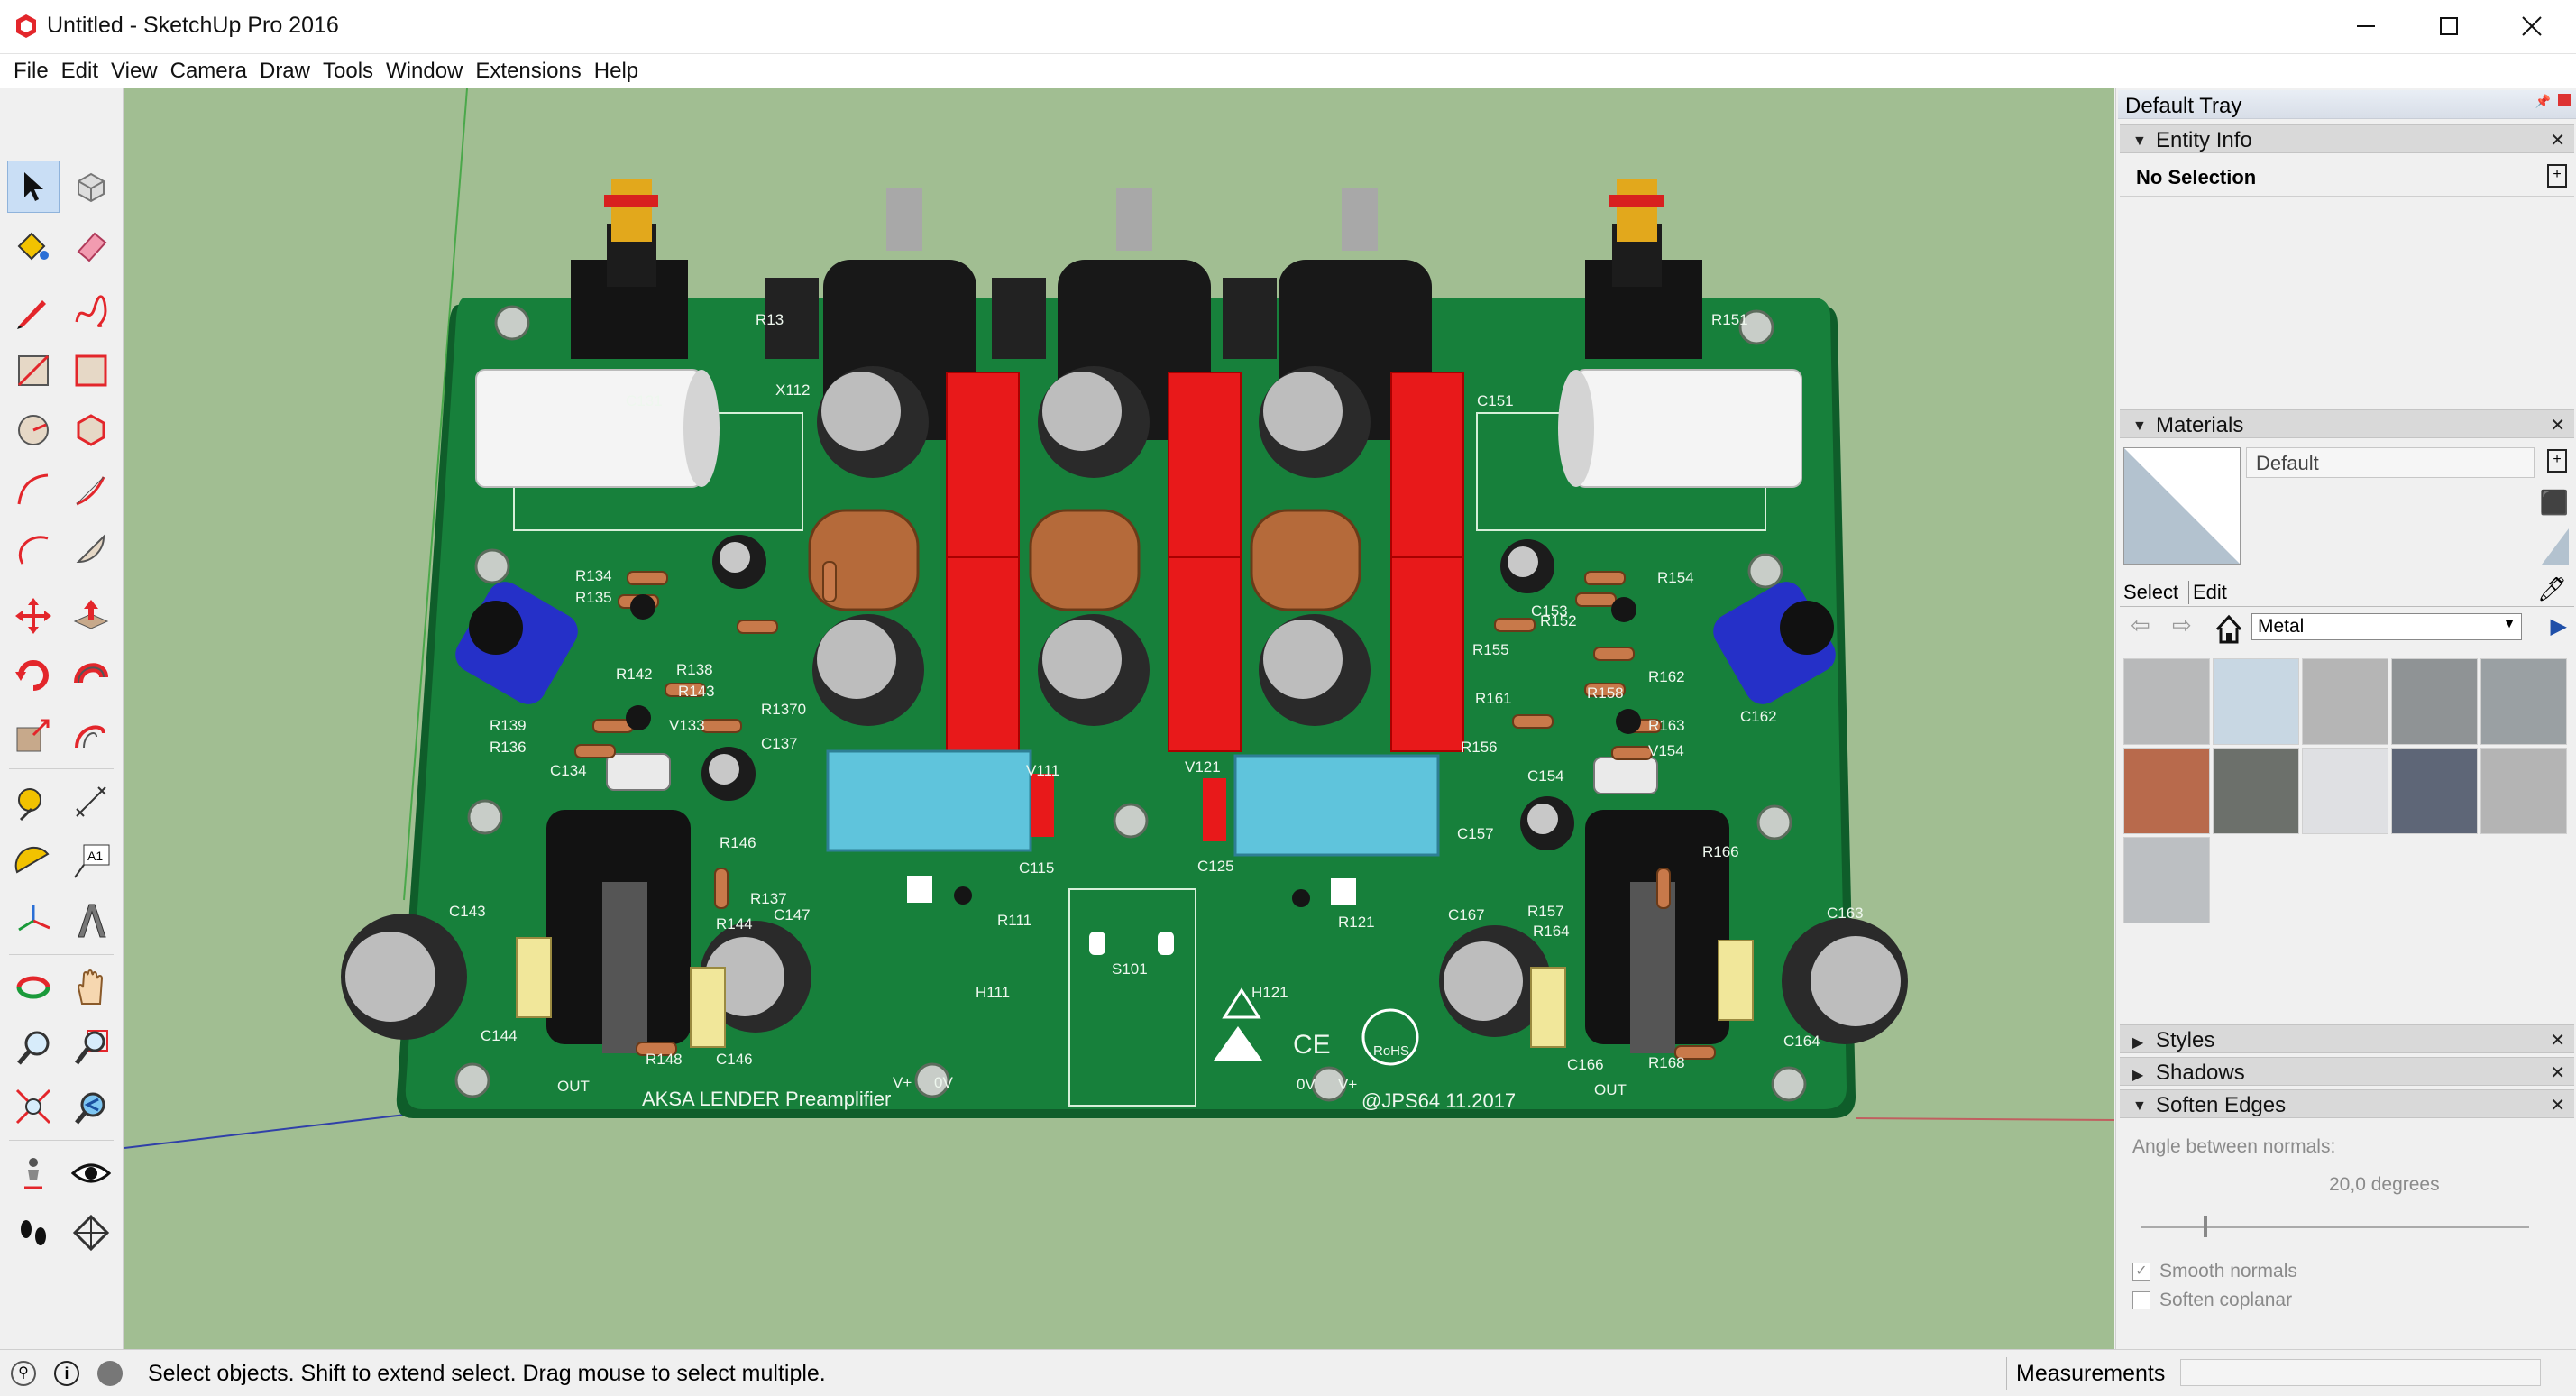  What do you see at coordinates (2141, 1300) in the screenshot?
I see `soften-coplanar-checkbox` at bounding box center [2141, 1300].